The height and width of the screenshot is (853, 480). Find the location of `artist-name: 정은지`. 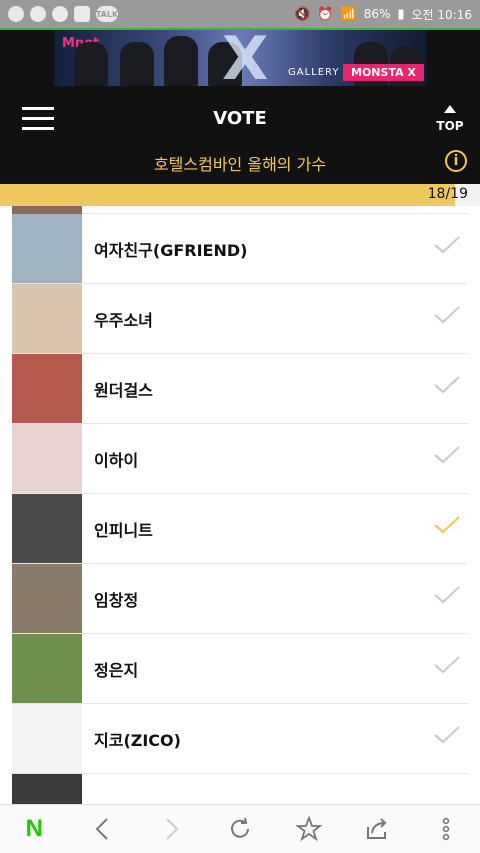

artist-name: 정은지 is located at coordinates (116, 670).